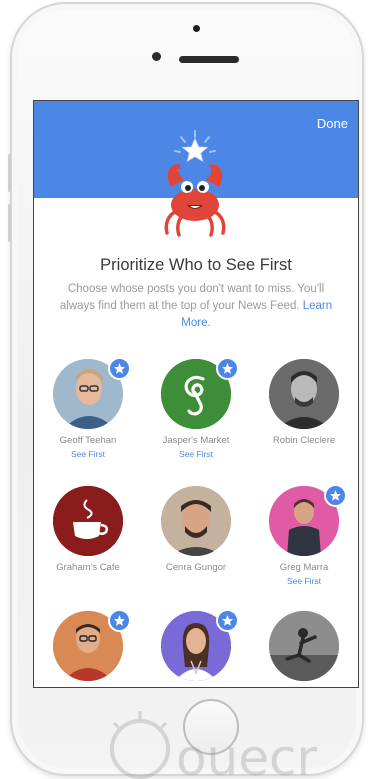 The height and width of the screenshot is (779, 377). I want to click on person-item: Robin Cleclere, so click(304, 424).